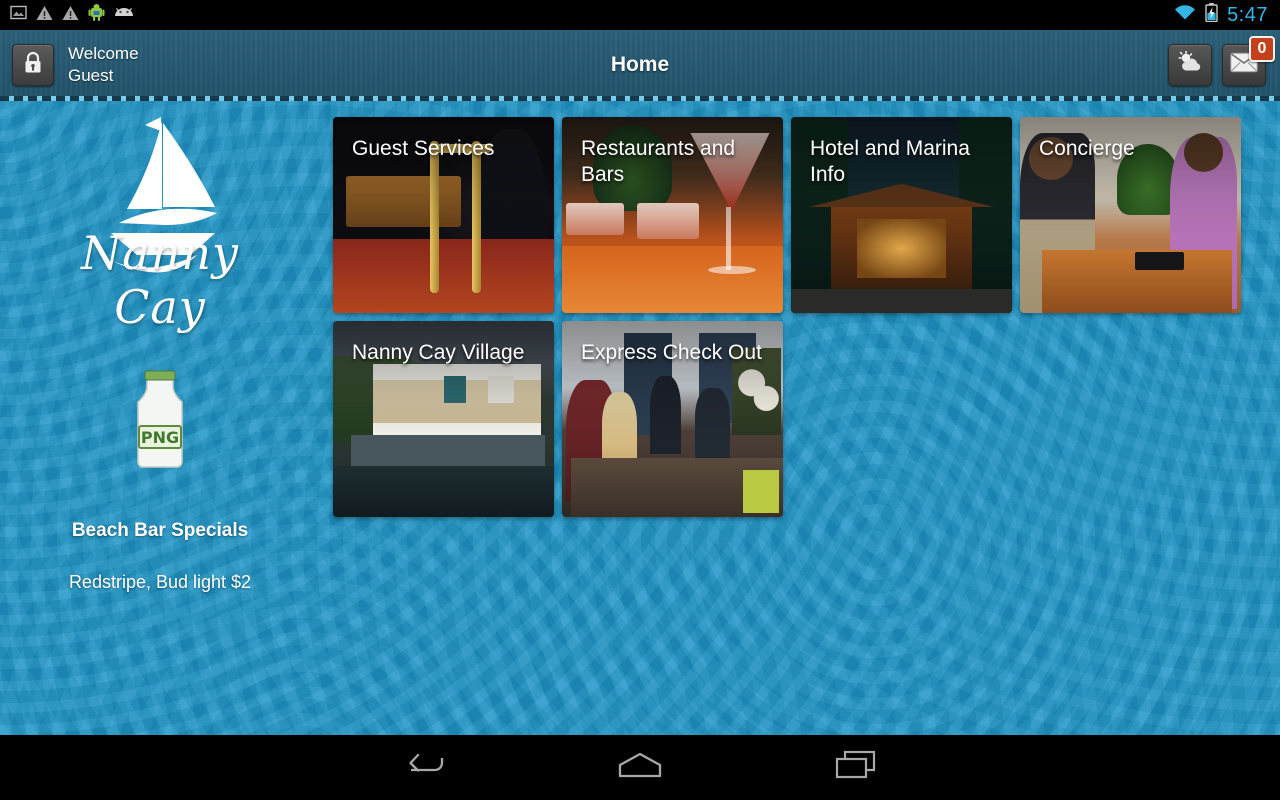 This screenshot has width=1280, height=800. I want to click on nav-back-button, so click(424, 767).